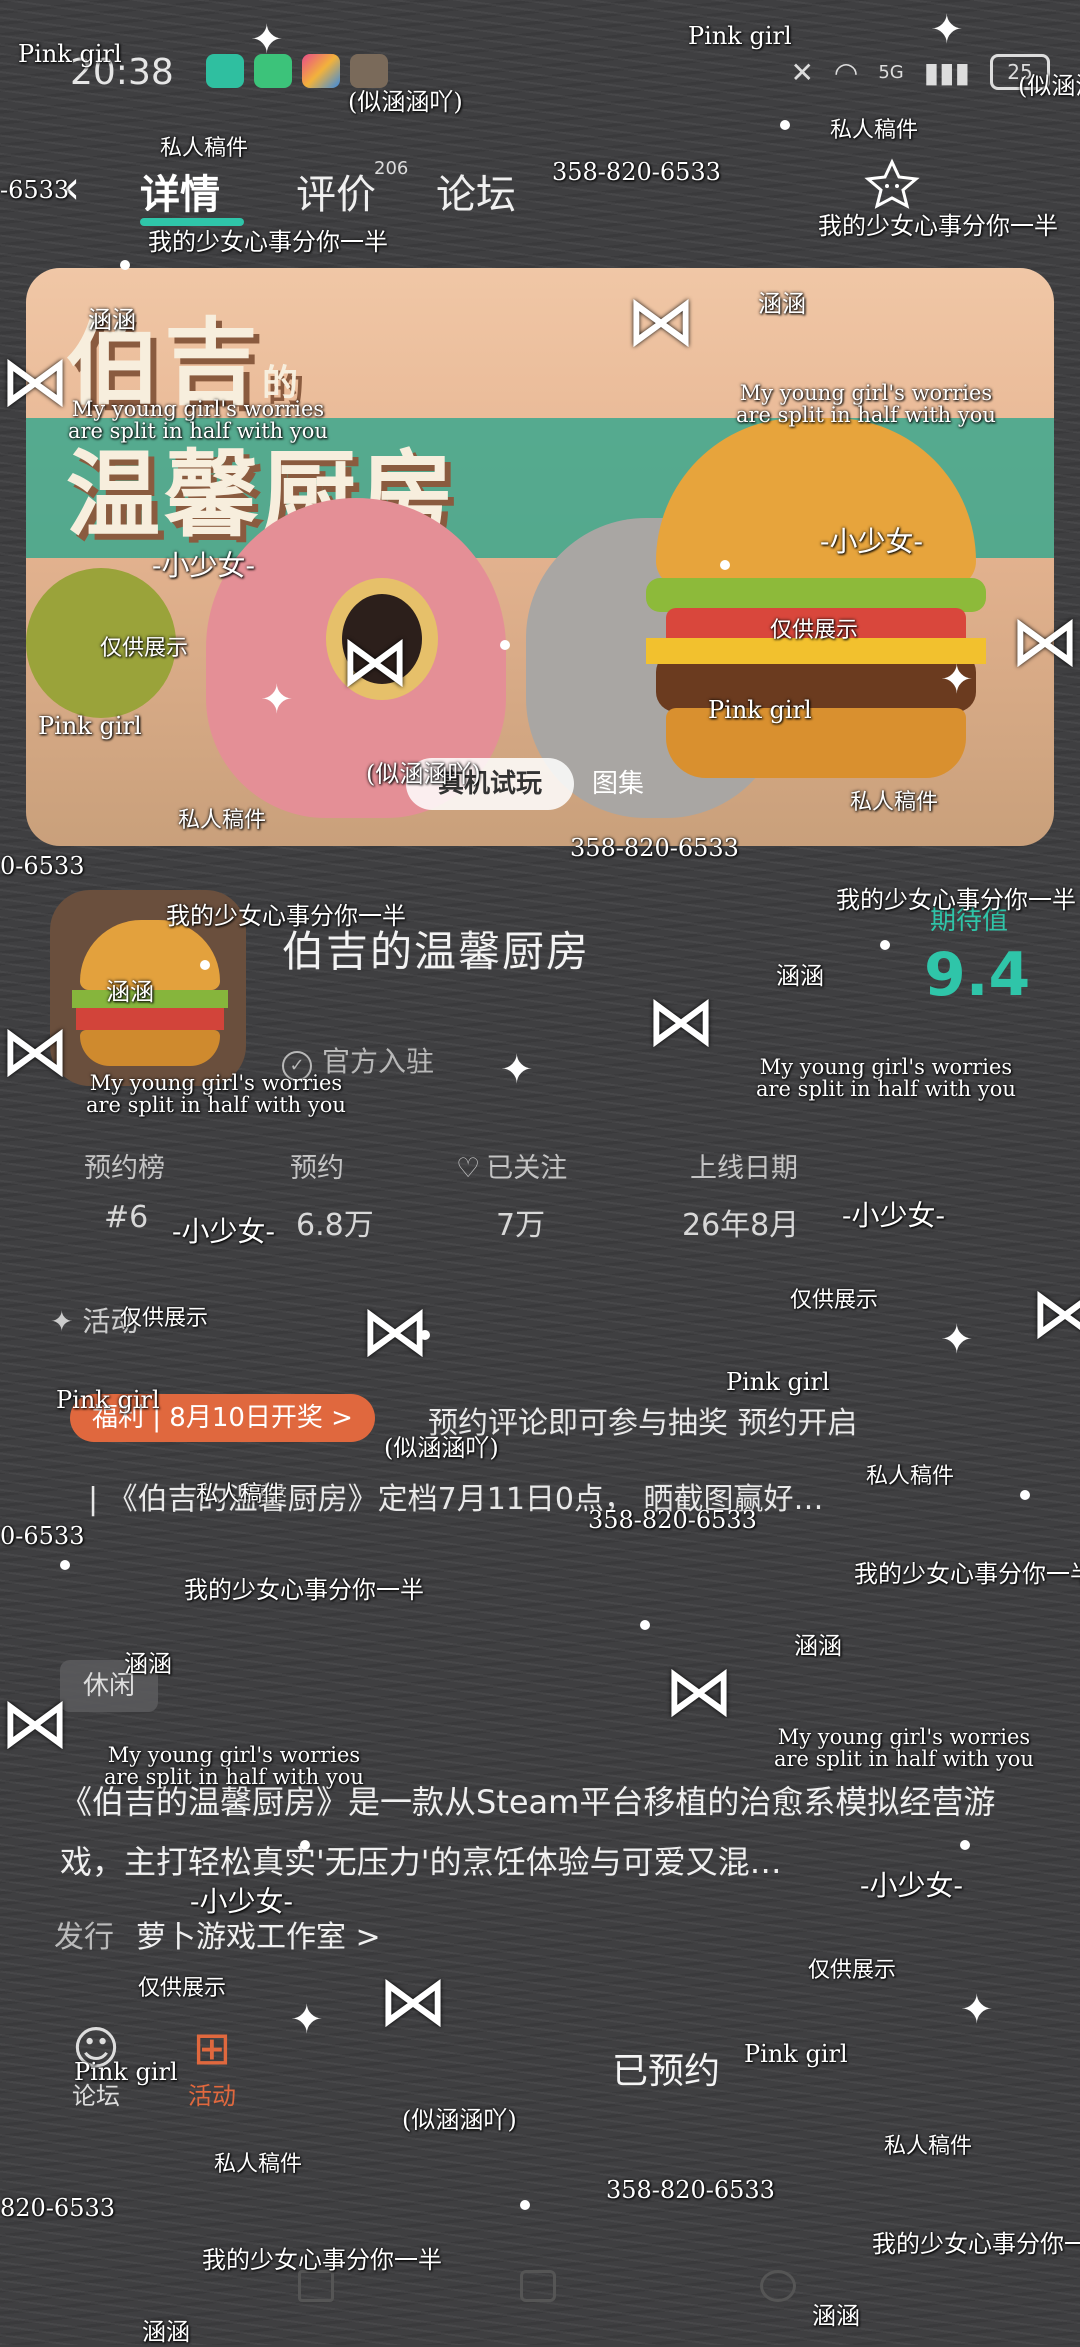 This screenshot has width=1080, height=2347. Describe the element at coordinates (744, 1168) in the screenshot. I see `stat-release-label: 上线日期` at that location.